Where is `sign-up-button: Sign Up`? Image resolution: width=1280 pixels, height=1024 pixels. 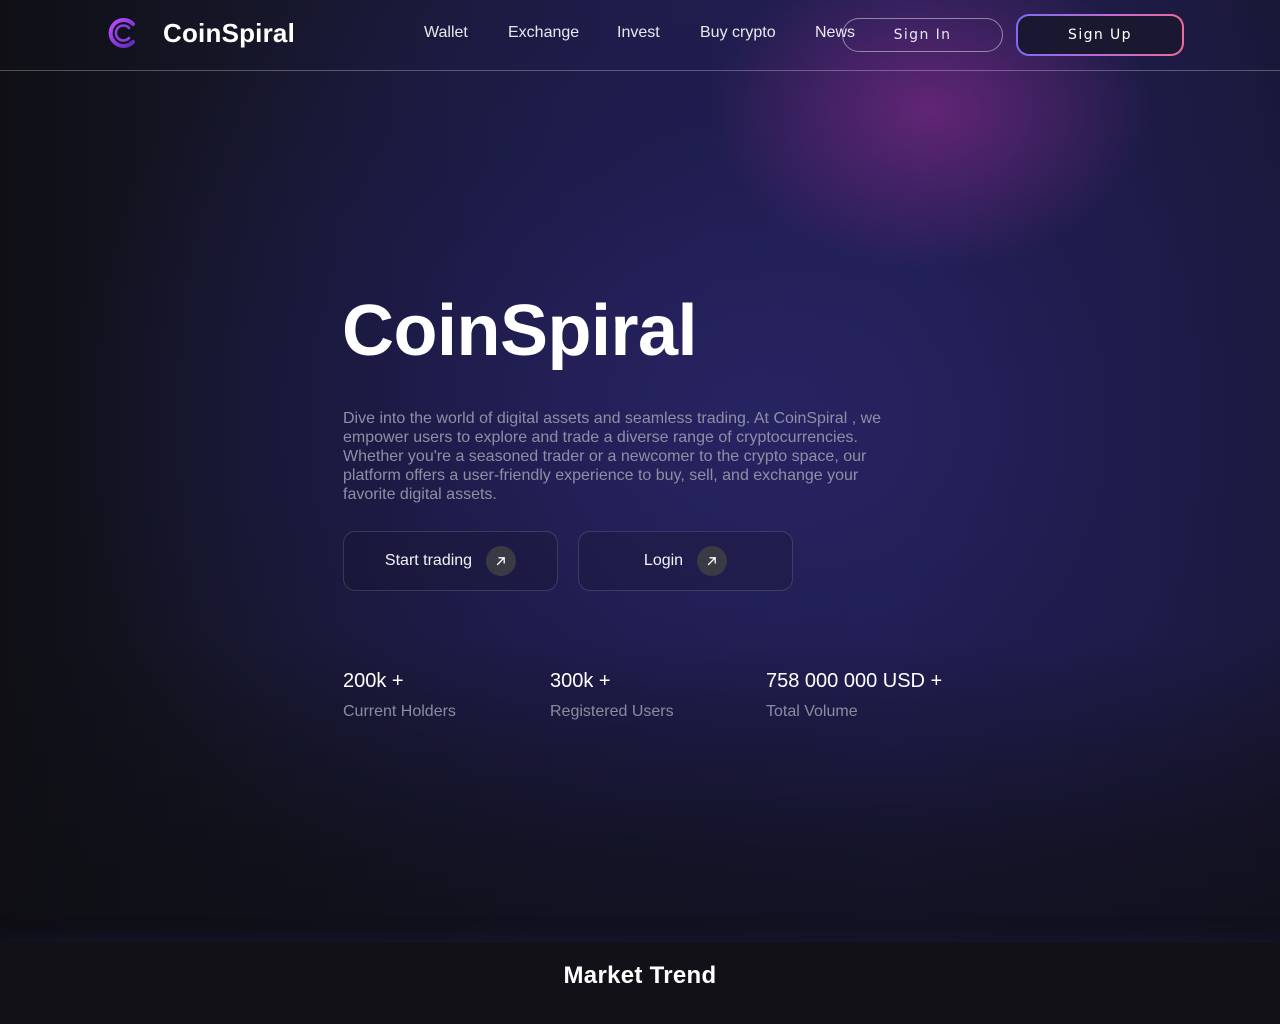 sign-up-button: Sign Up is located at coordinates (1100, 35).